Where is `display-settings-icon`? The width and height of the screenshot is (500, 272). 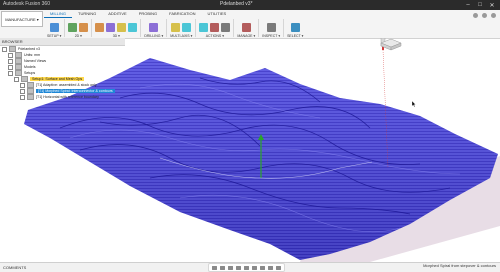 display-settings-icon is located at coordinates (246, 267).